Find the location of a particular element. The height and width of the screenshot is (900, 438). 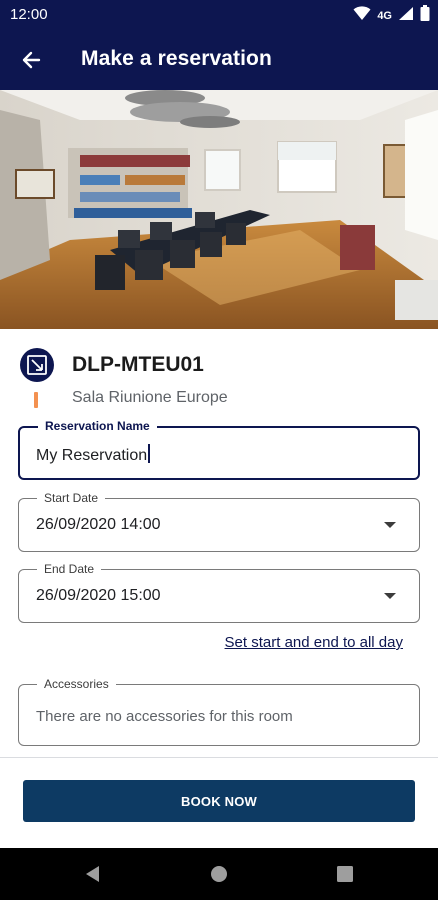

book-now-button: BOOK NOW is located at coordinates (219, 801).